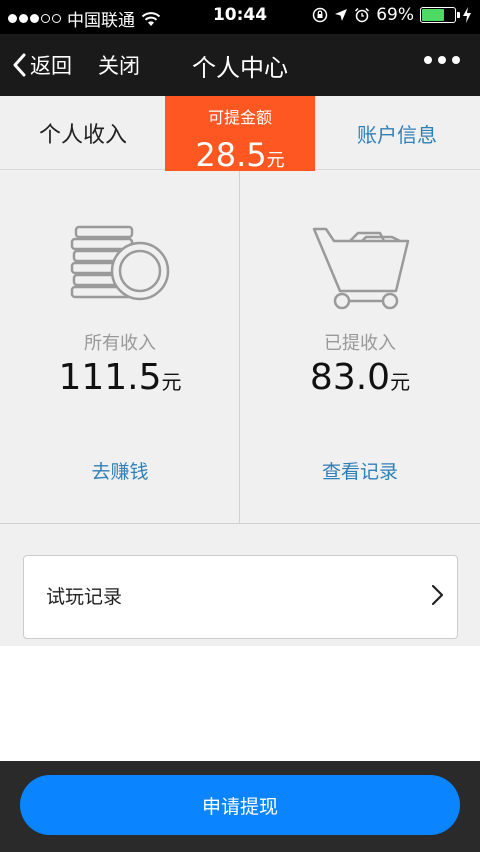 The height and width of the screenshot is (852, 480). I want to click on view-records-link: 查看记录, so click(360, 470).